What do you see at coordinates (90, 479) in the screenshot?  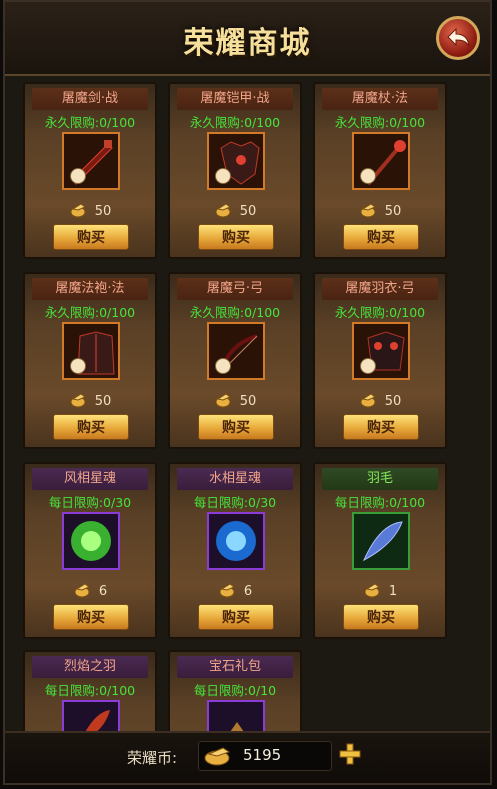 I see `item-name: 风相星魂` at bounding box center [90, 479].